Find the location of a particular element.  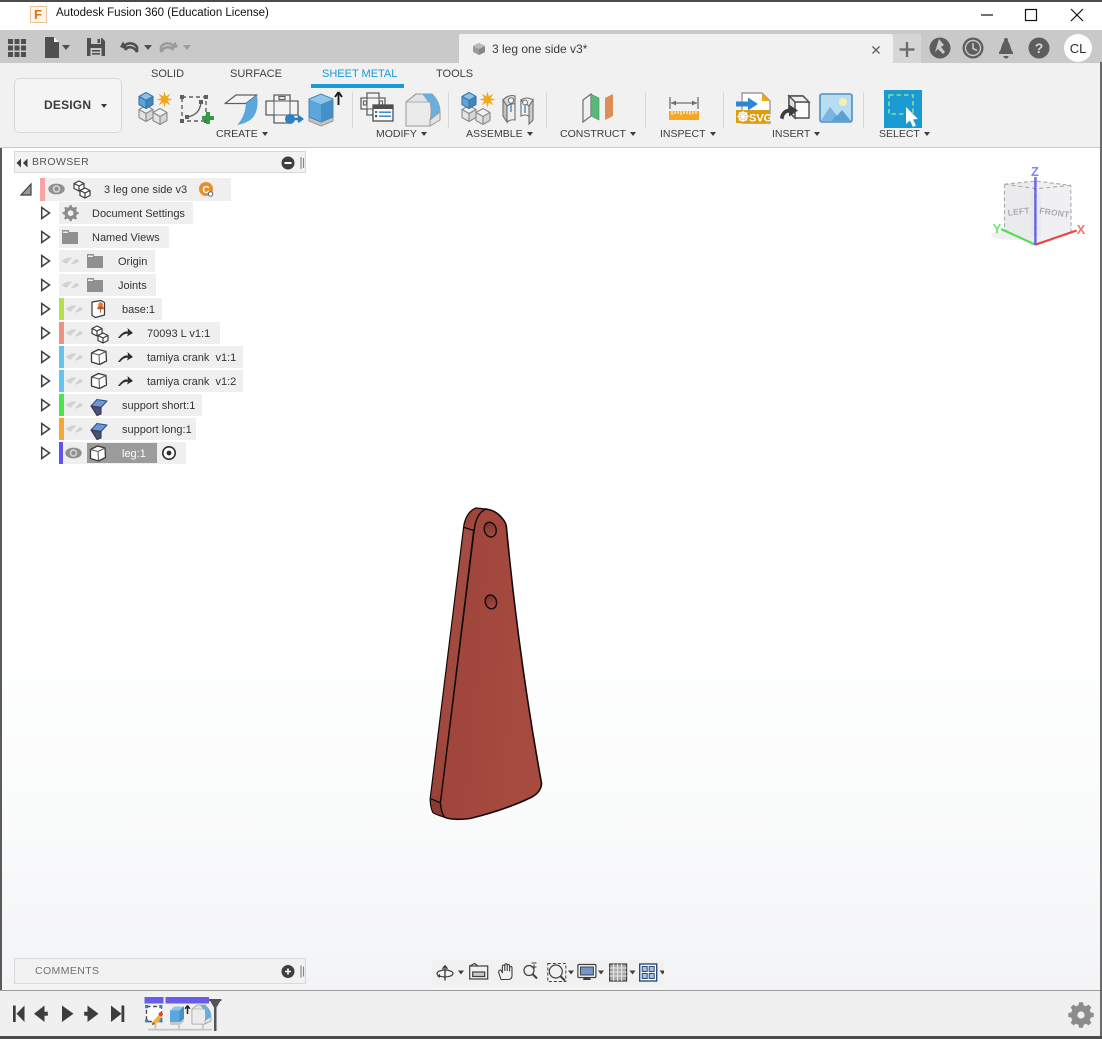

svg-text: 70093 L v1:1 is located at coordinates (178, 334).